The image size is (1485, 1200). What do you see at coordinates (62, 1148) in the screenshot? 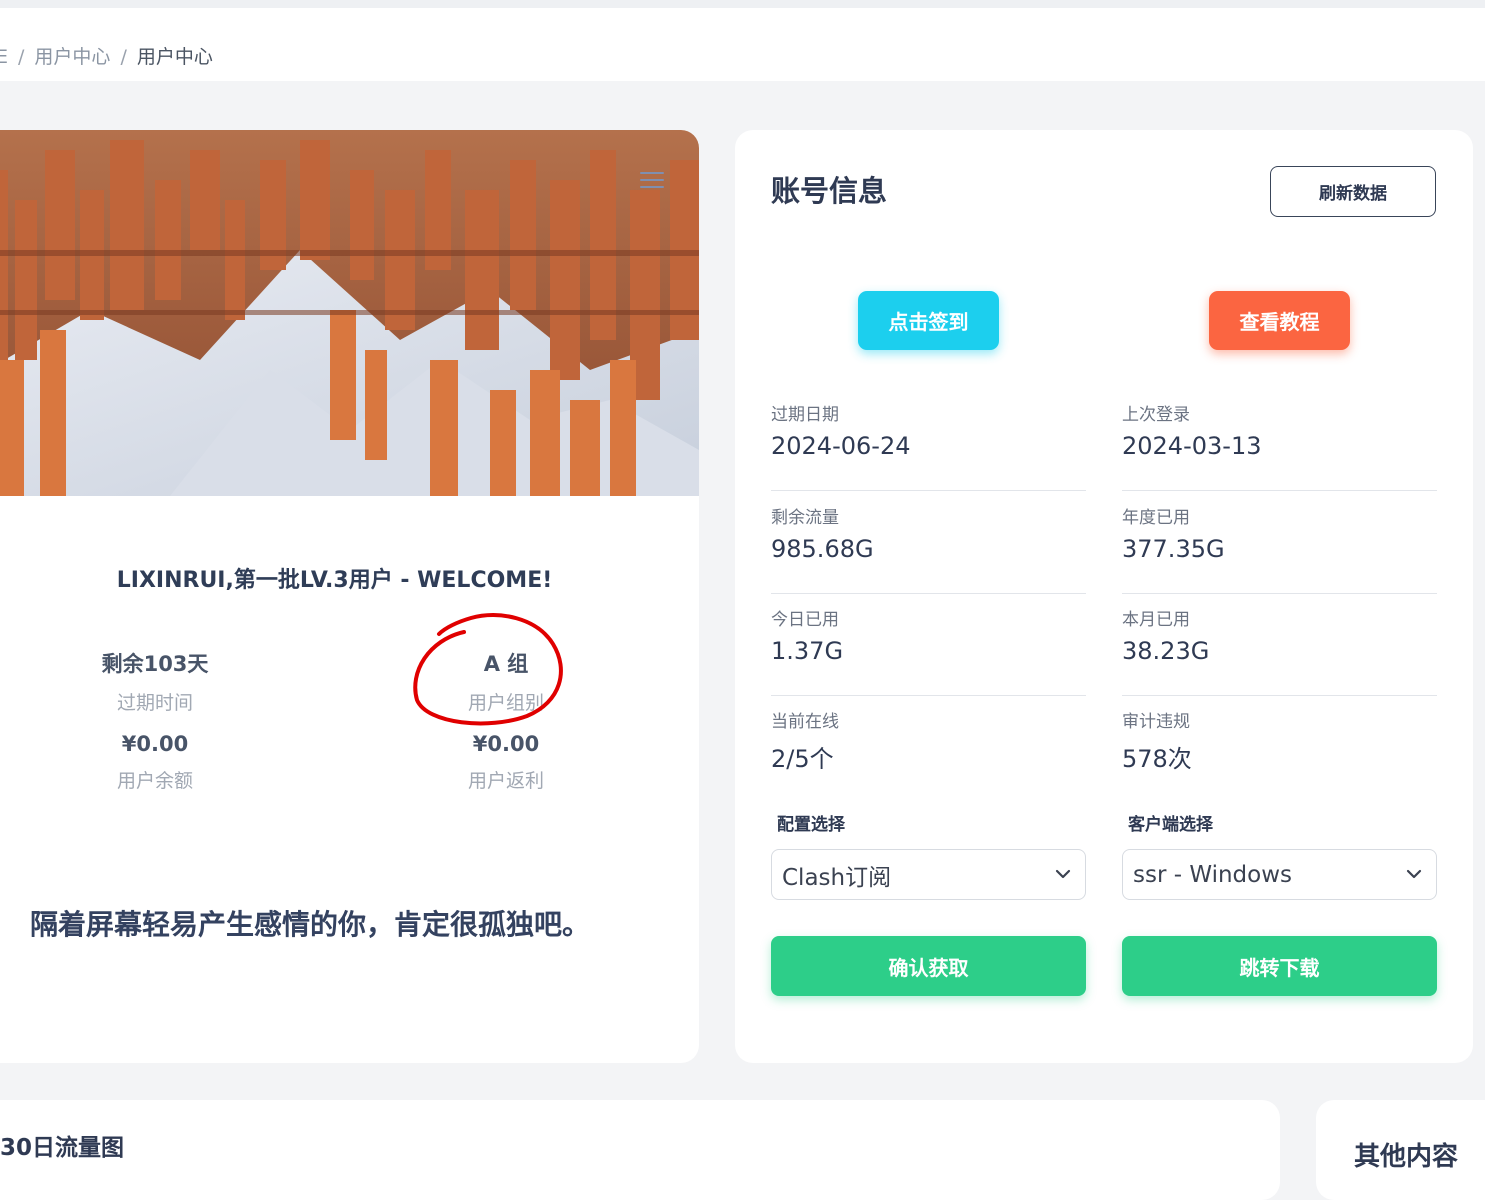
I see `traffic-chart-title: 30日流量图` at bounding box center [62, 1148].